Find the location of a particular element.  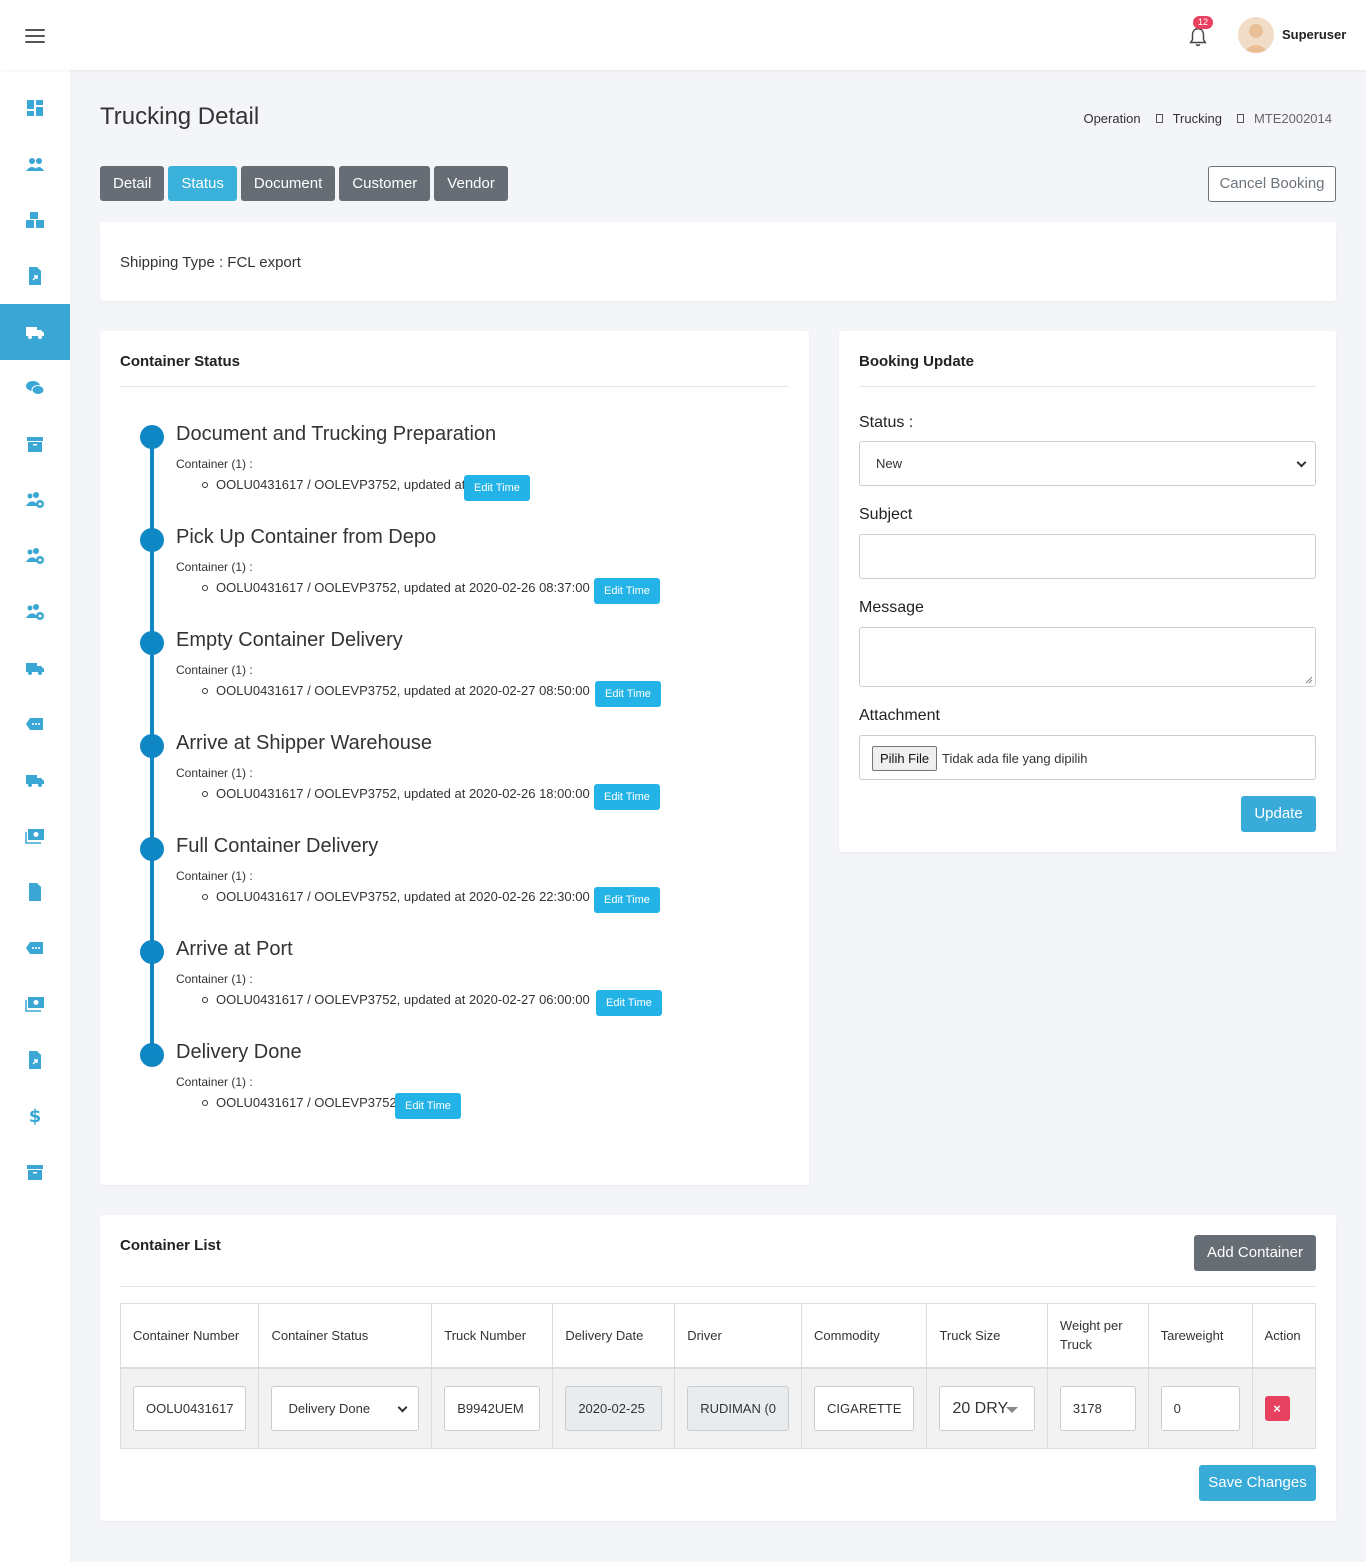

delete-row-button: × is located at coordinates (1277, 1408).